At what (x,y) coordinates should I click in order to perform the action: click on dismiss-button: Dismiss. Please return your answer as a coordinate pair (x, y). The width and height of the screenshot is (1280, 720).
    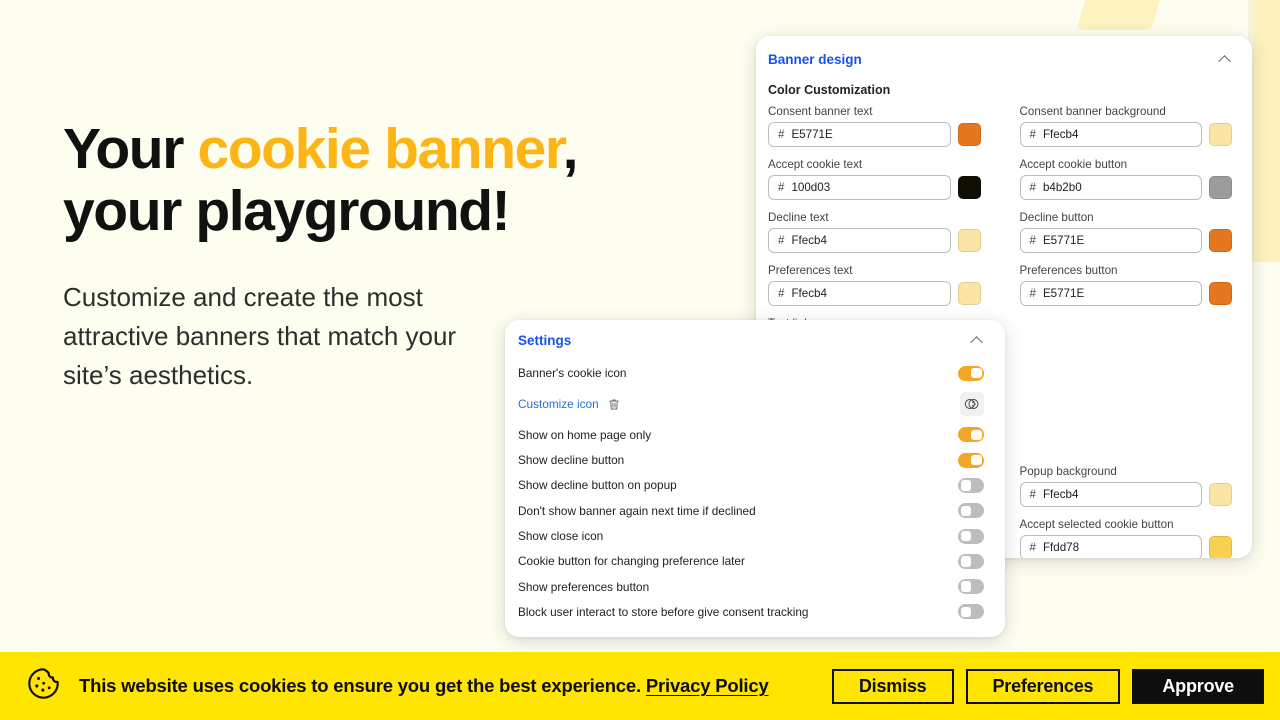
    Looking at the image, I should click on (892, 686).